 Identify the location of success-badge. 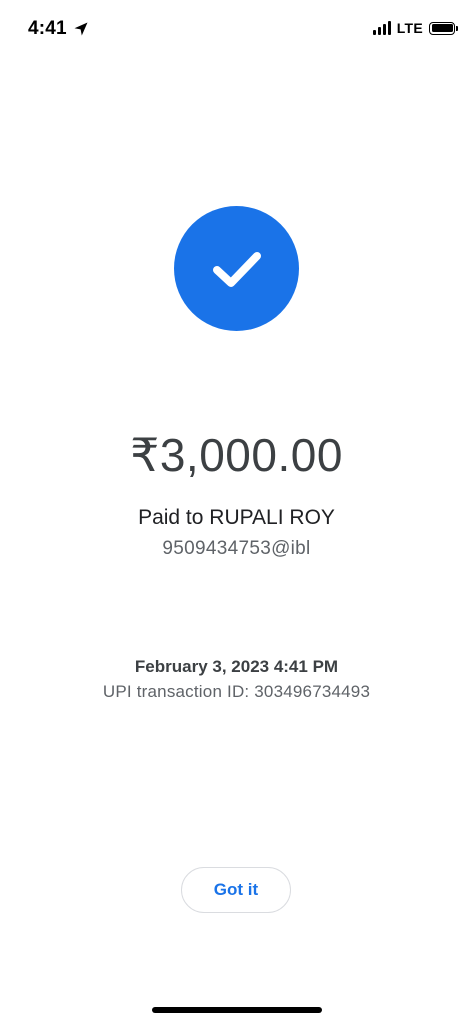
(236, 268).